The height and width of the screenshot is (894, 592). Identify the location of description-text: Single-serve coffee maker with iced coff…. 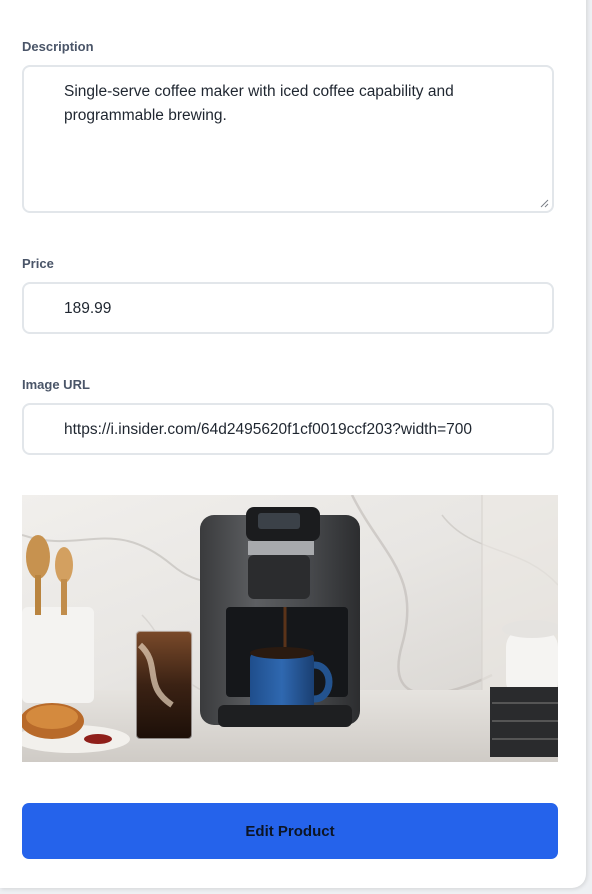
(293, 104).